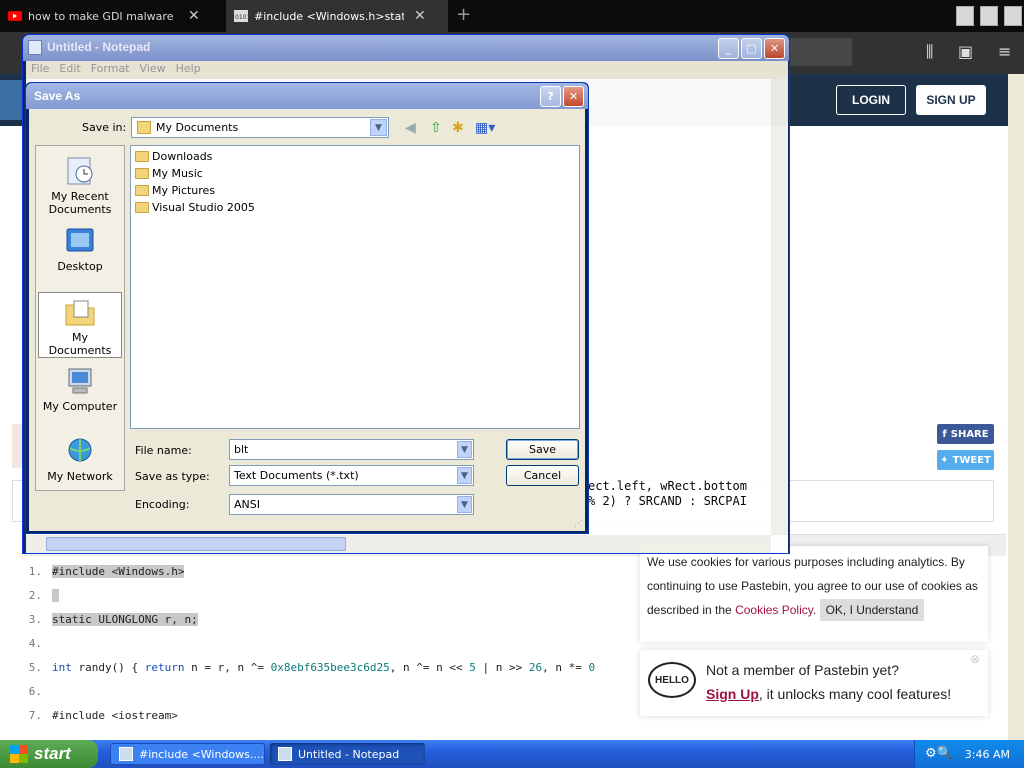  What do you see at coordinates (965, 16) in the screenshot?
I see `minimize-icon` at bounding box center [965, 16].